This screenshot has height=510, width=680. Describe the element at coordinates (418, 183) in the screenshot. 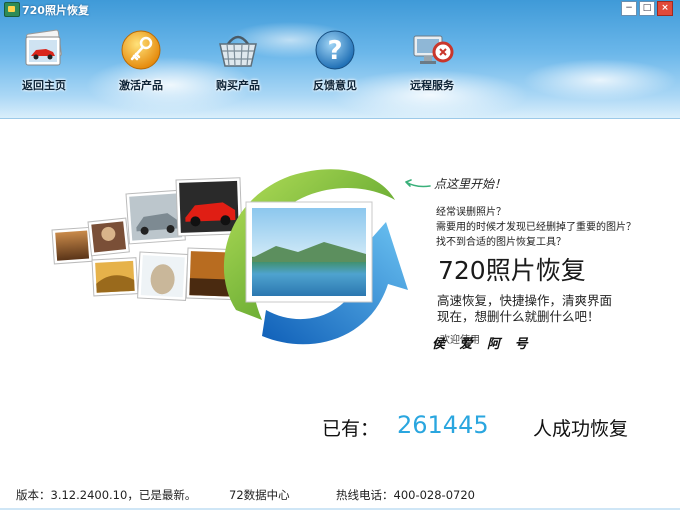

I see `start-hint-arrow-icon` at that location.